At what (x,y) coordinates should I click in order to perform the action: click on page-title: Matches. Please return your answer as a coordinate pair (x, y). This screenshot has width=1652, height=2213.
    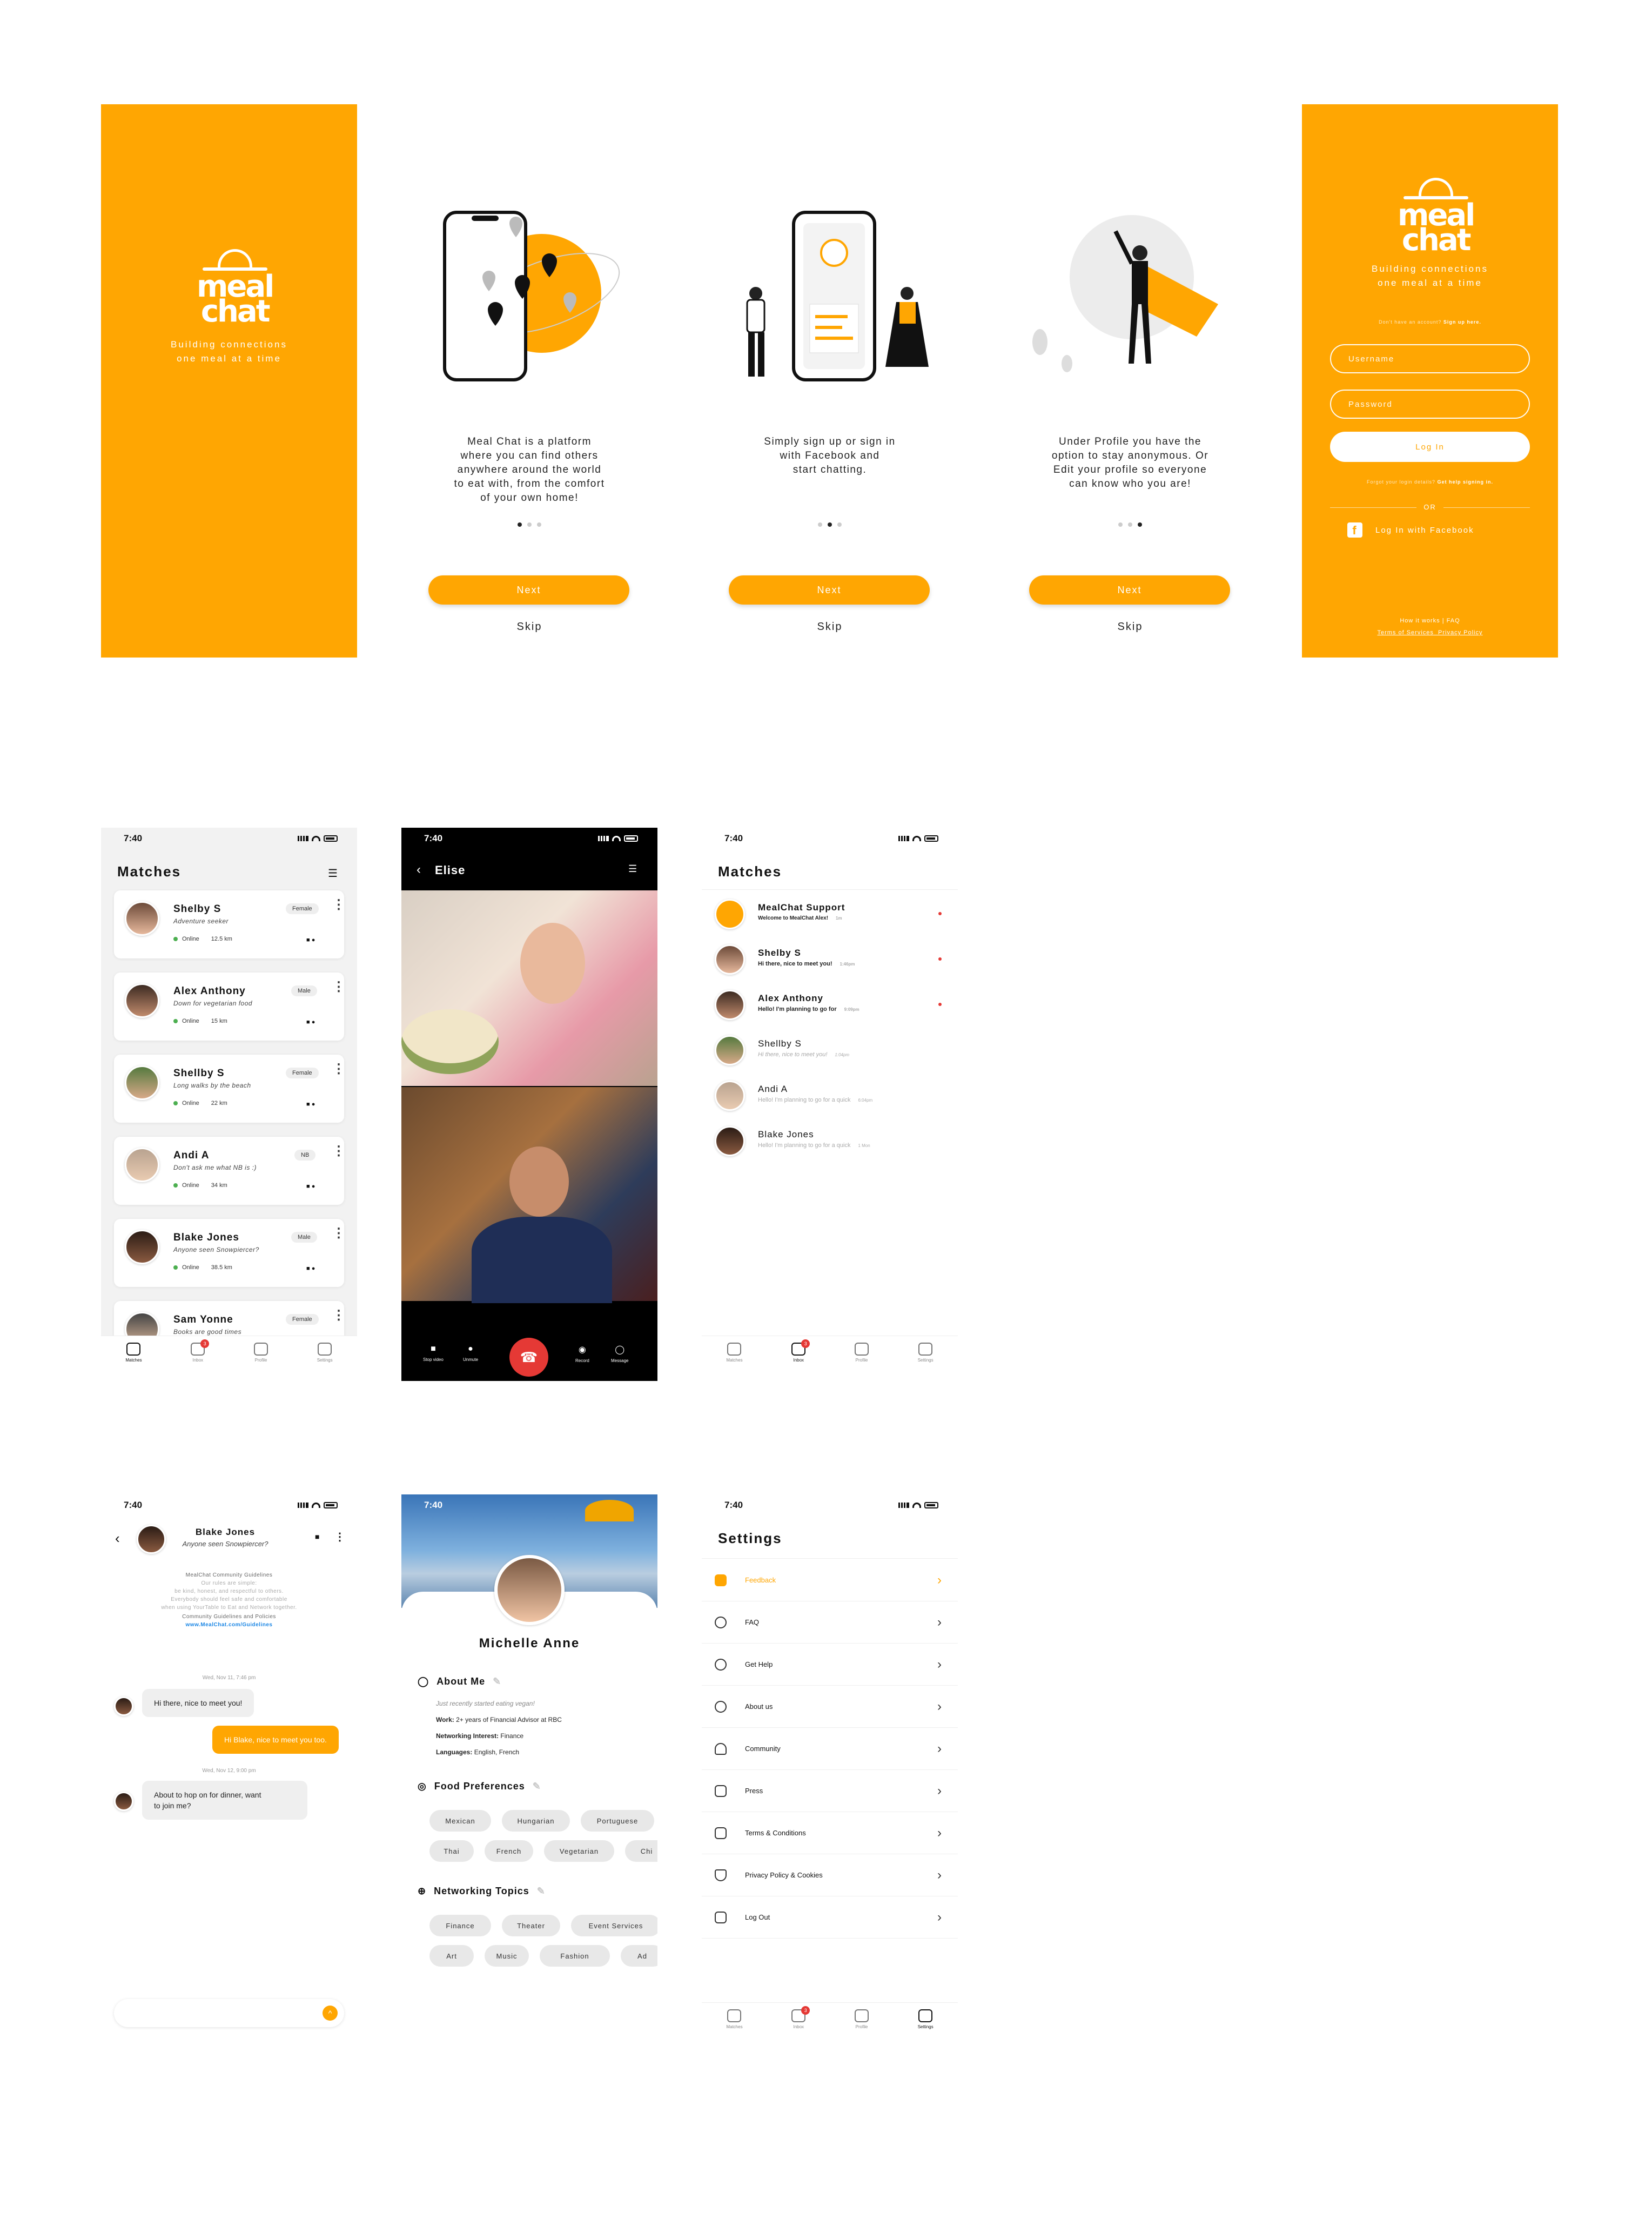
    Looking at the image, I should click on (750, 872).